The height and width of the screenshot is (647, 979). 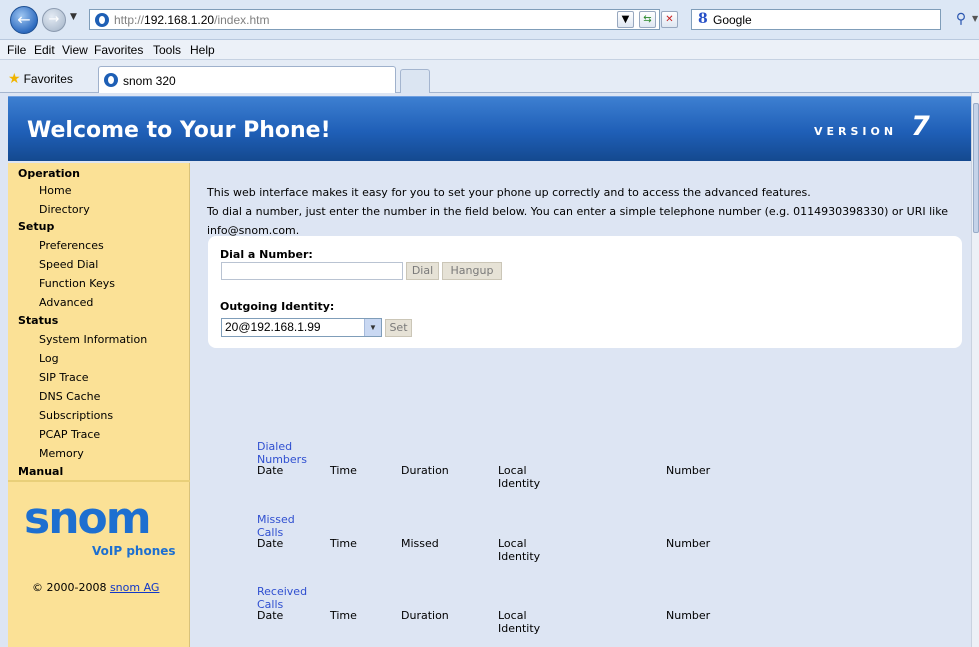 I want to click on sidebar-item-home: Home, so click(x=55, y=190).